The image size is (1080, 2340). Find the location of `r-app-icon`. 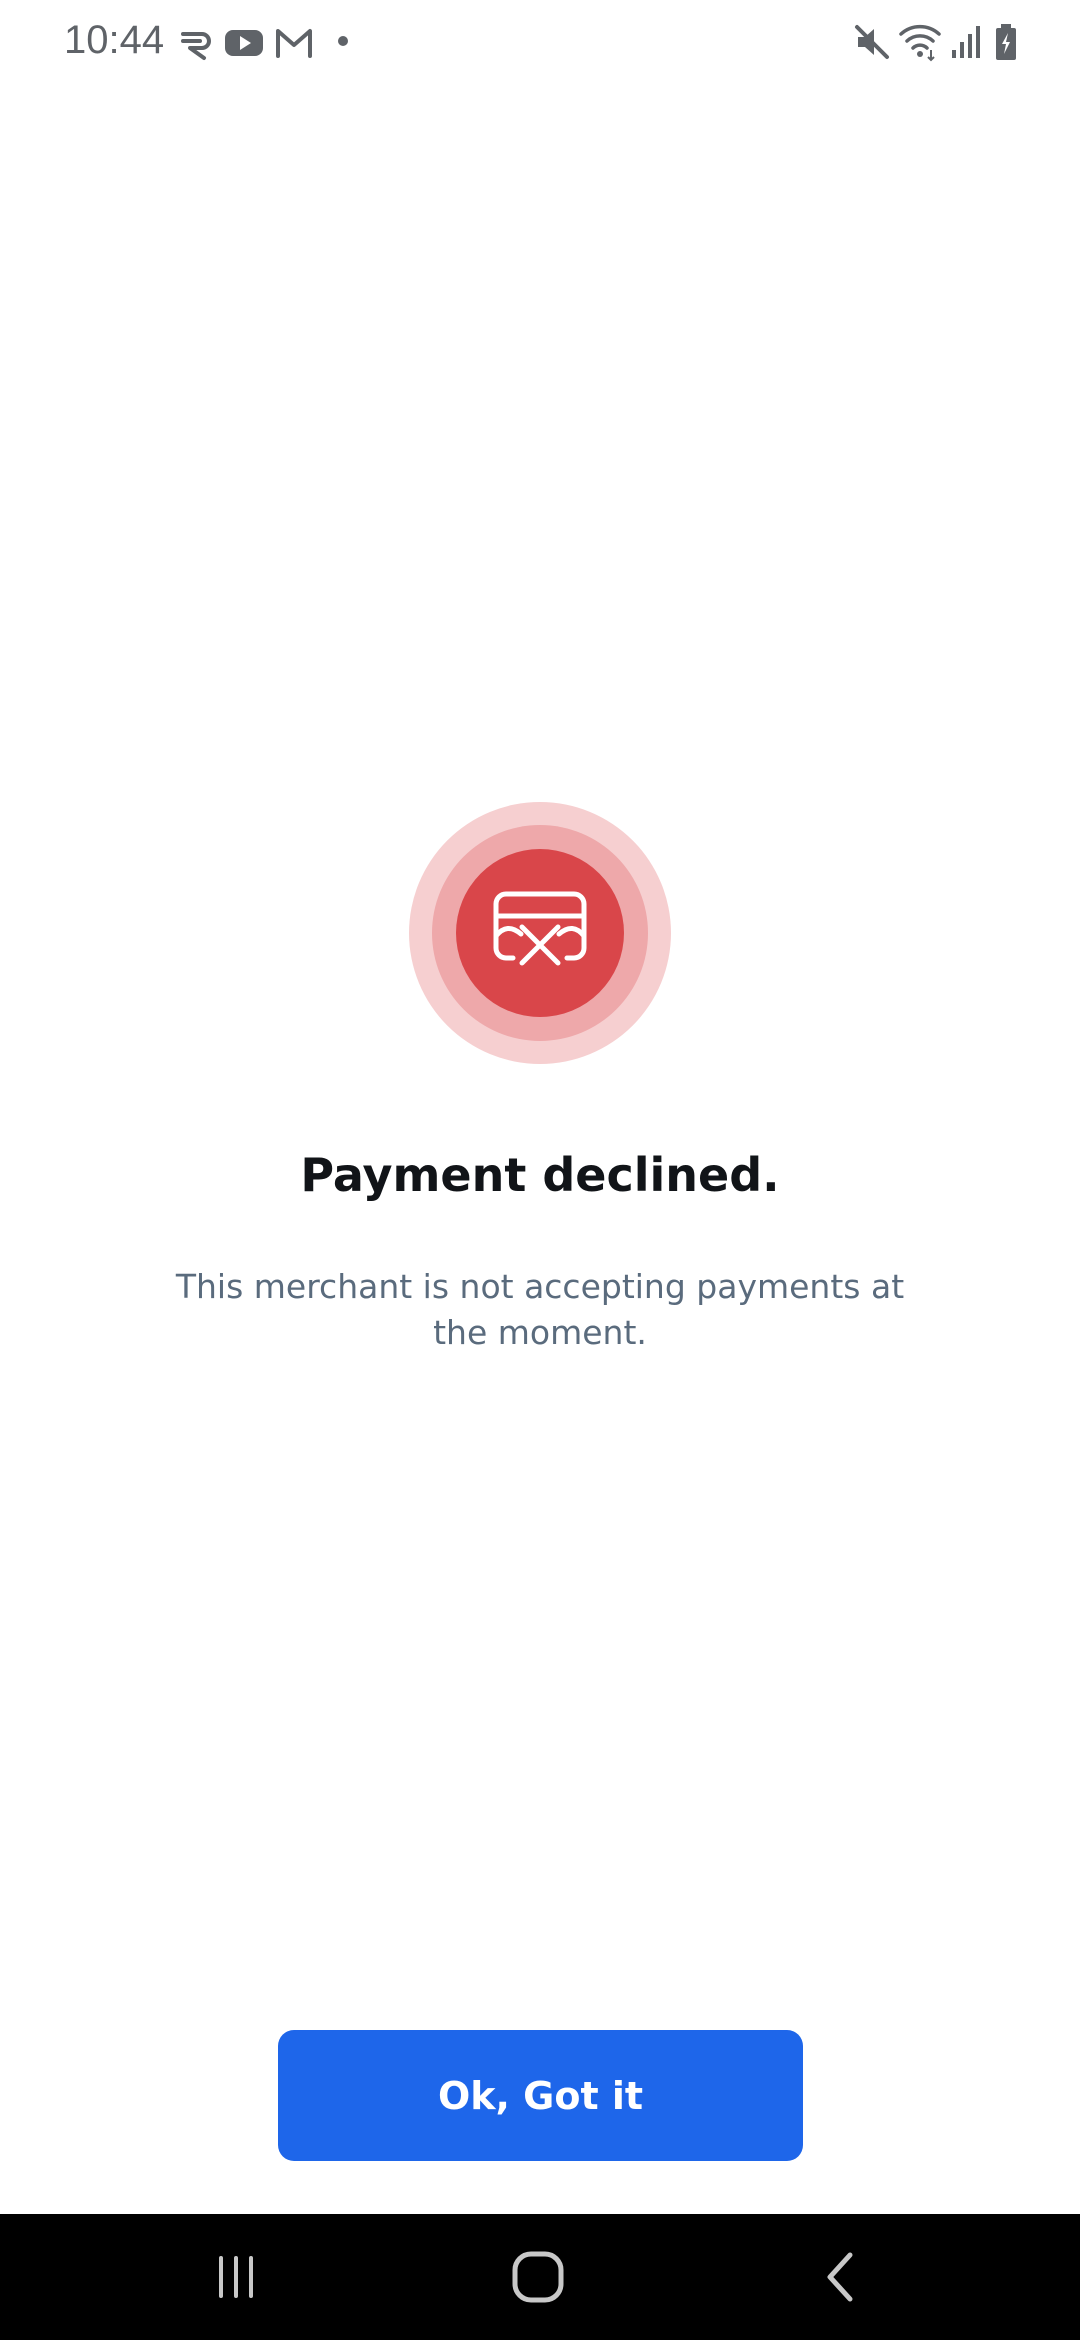

r-app-icon is located at coordinates (197, 44).